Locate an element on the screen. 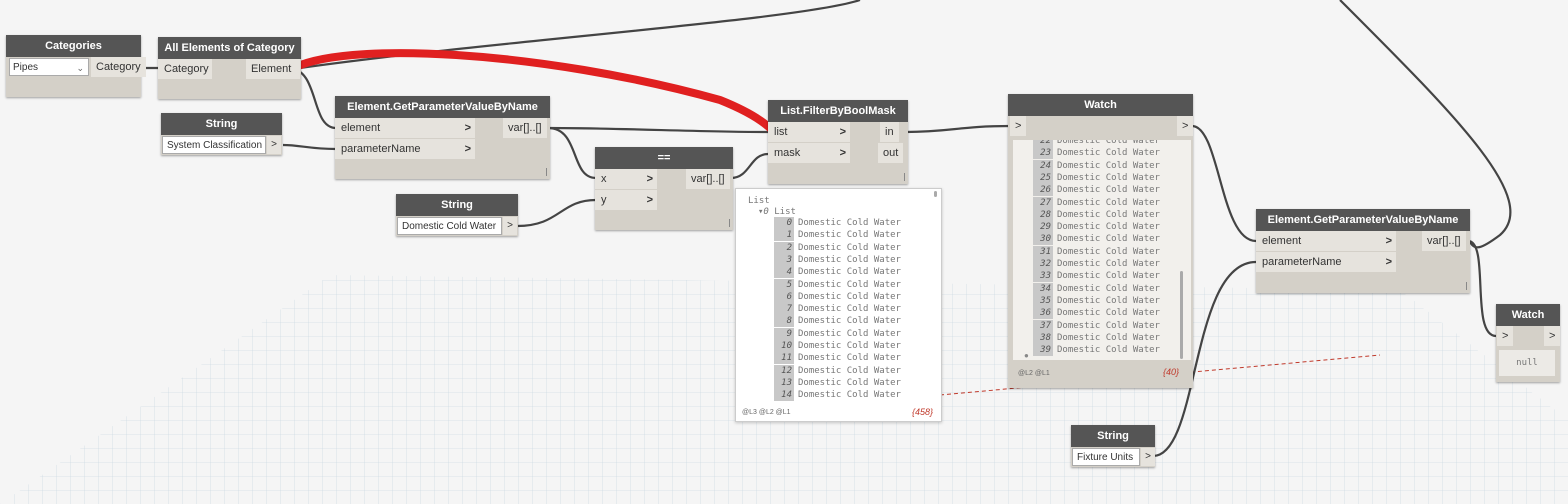  string-node-domestic-cold-water: String Domestic Cold Water > is located at coordinates (457, 215).